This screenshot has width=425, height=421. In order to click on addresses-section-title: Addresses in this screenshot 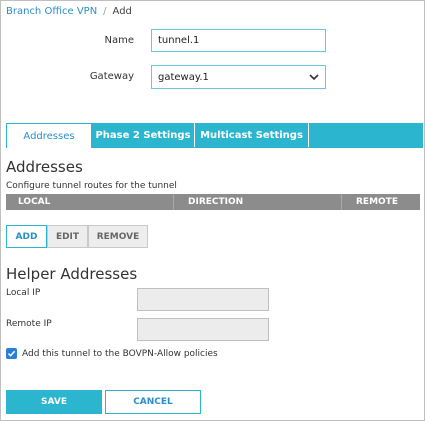, I will do `click(44, 167)`.